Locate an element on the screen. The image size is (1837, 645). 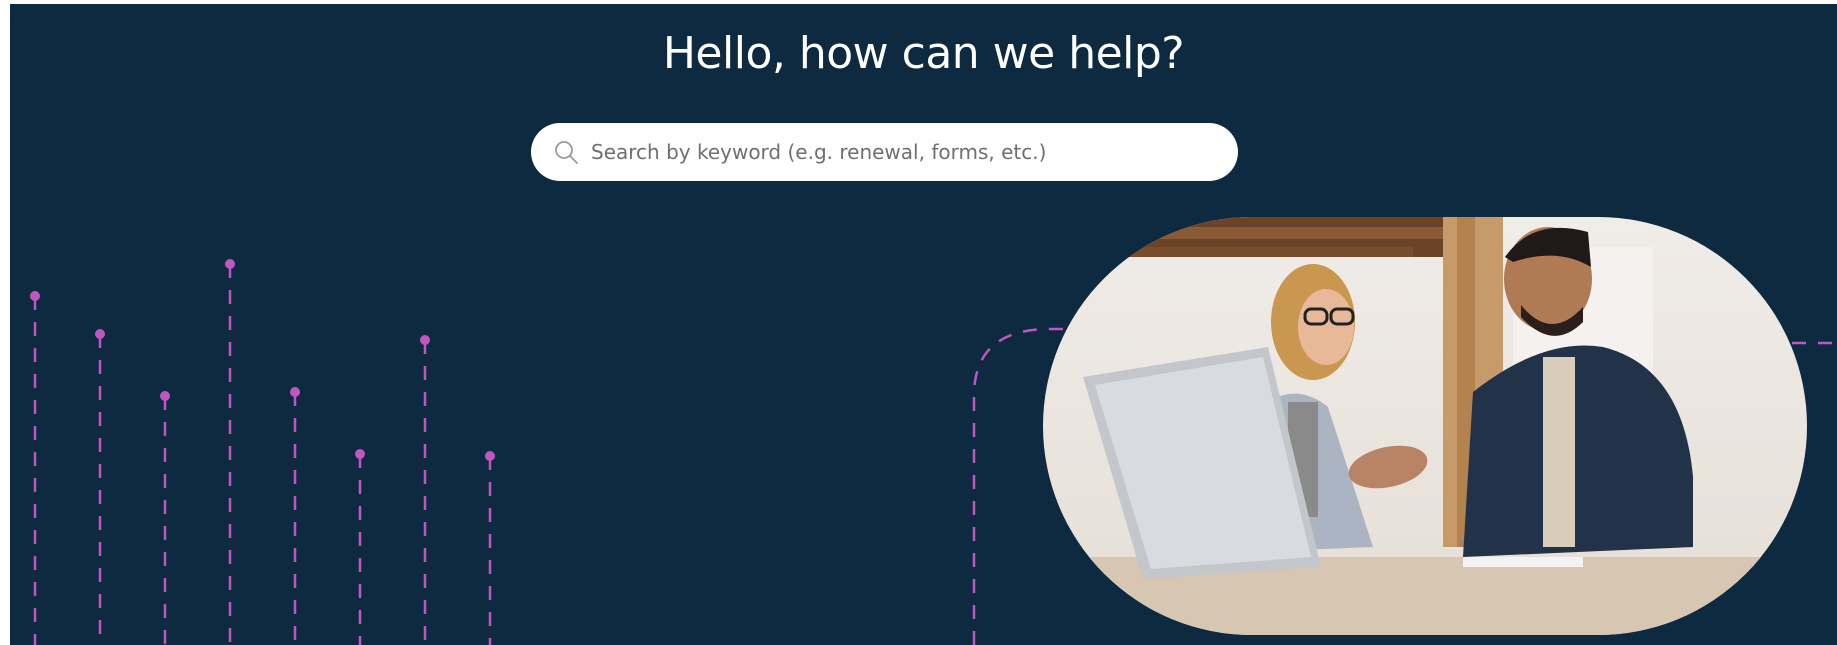
search-icon is located at coordinates (566, 152).